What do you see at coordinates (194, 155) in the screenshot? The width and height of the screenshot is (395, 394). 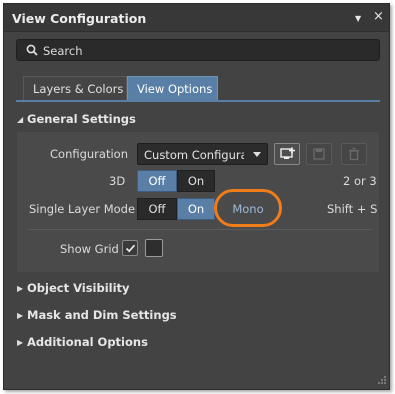 I see `configuration-value: Custom Configurati` at bounding box center [194, 155].